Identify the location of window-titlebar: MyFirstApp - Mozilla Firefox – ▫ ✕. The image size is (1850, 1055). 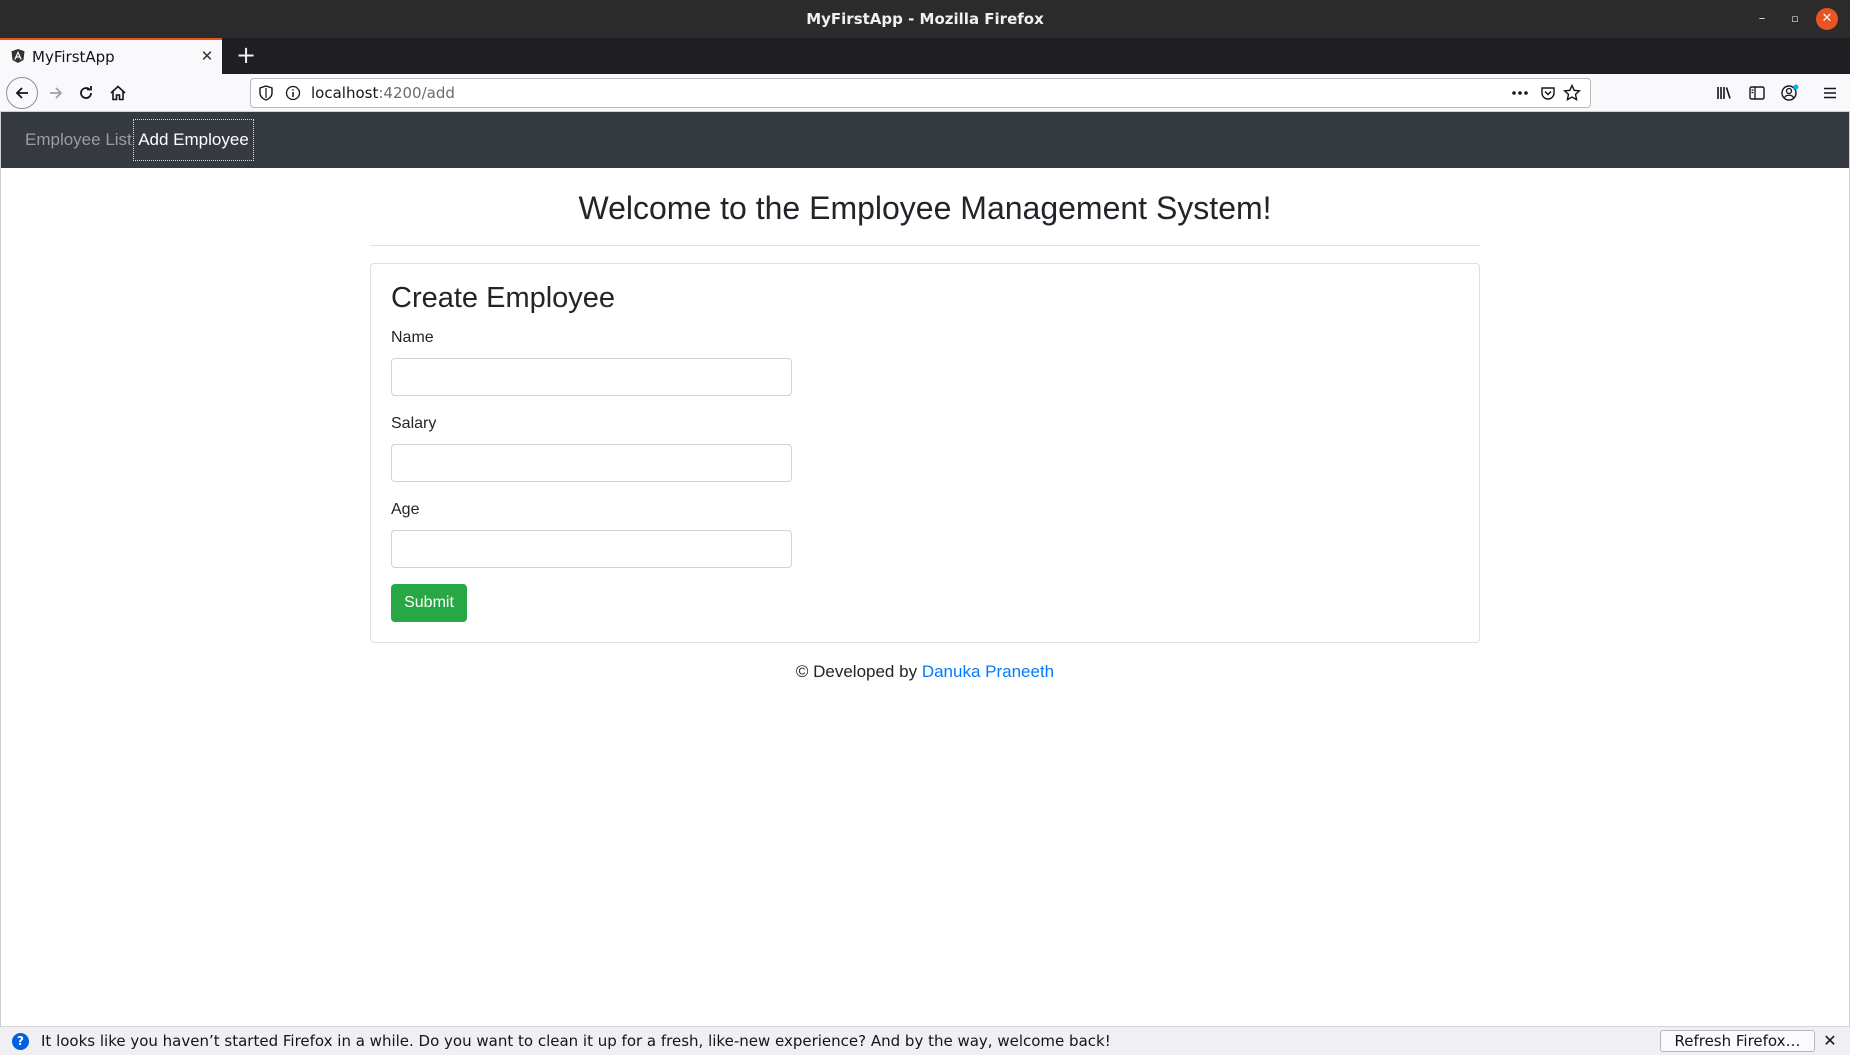
(925, 19).